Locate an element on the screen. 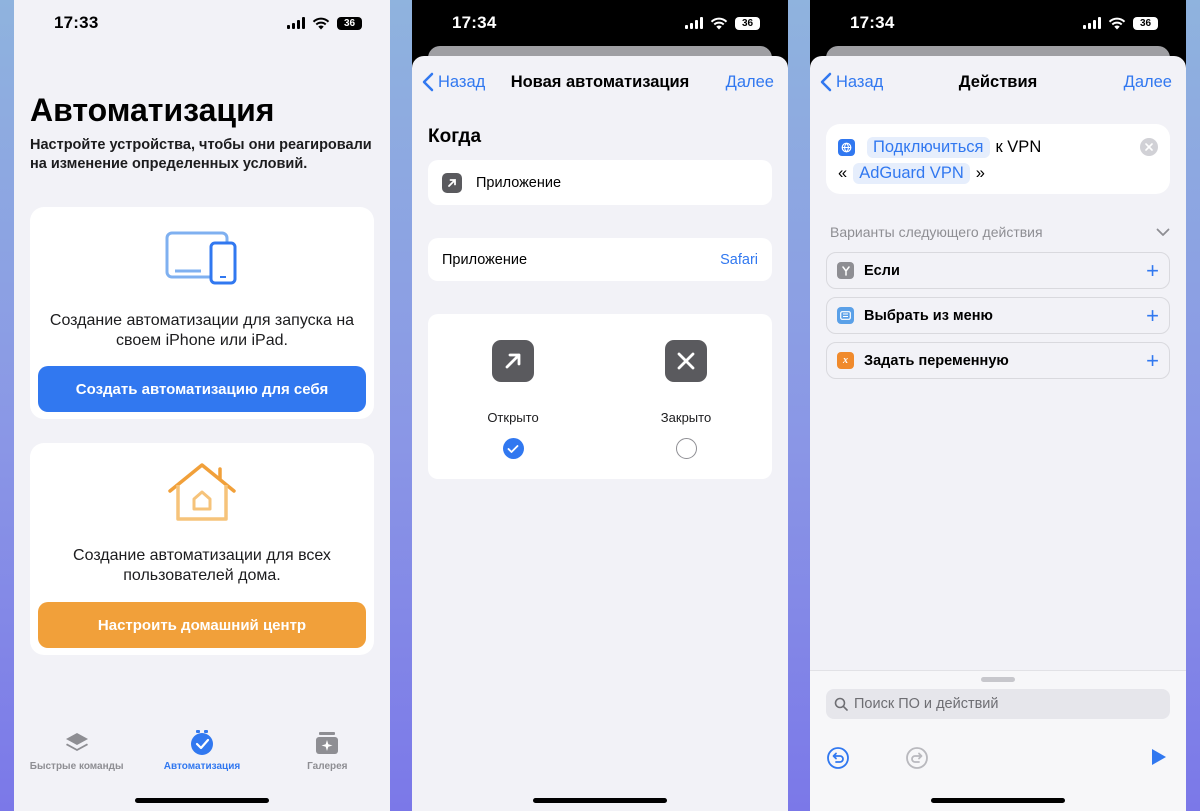  app-state-card: Открыто Закрыто is located at coordinates (600, 396).